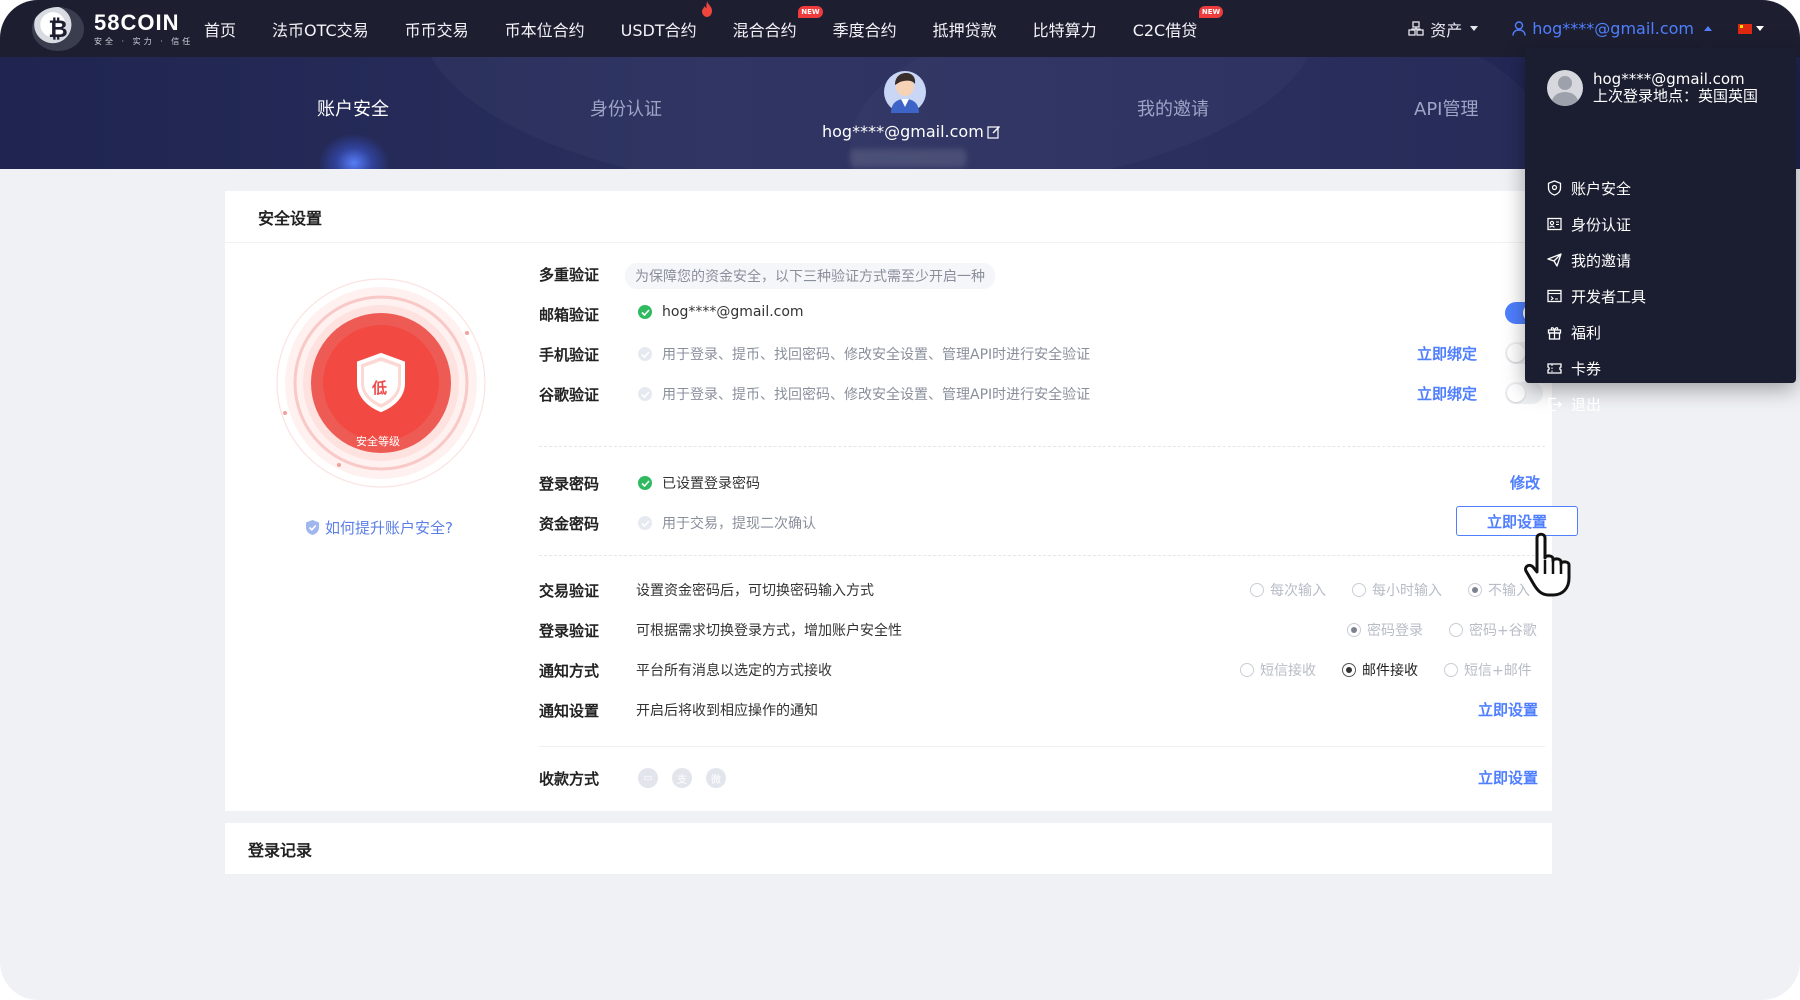 This screenshot has height=1000, width=1800. I want to click on modify-login-password-link: 修改, so click(1525, 482).